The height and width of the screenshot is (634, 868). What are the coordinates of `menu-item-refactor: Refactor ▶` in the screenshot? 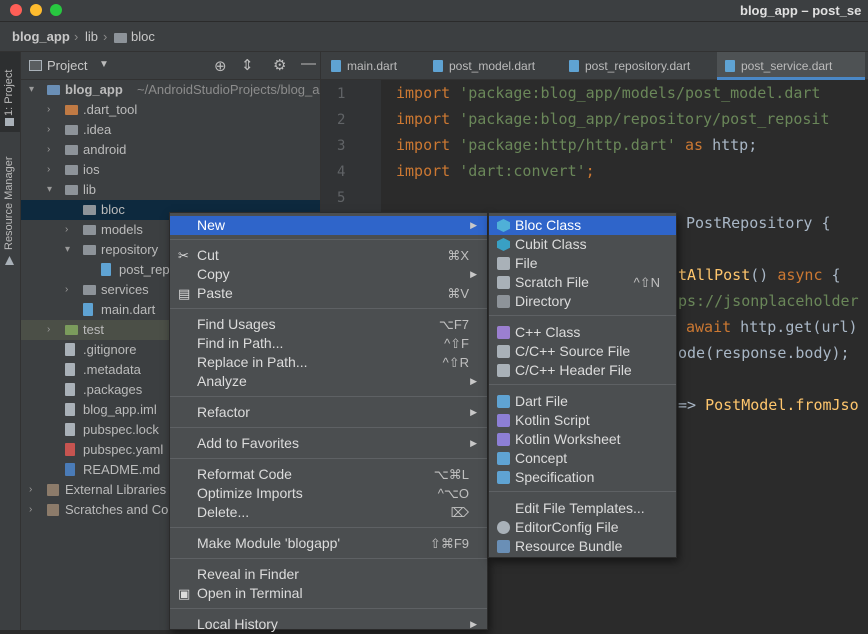 It's located at (328, 412).